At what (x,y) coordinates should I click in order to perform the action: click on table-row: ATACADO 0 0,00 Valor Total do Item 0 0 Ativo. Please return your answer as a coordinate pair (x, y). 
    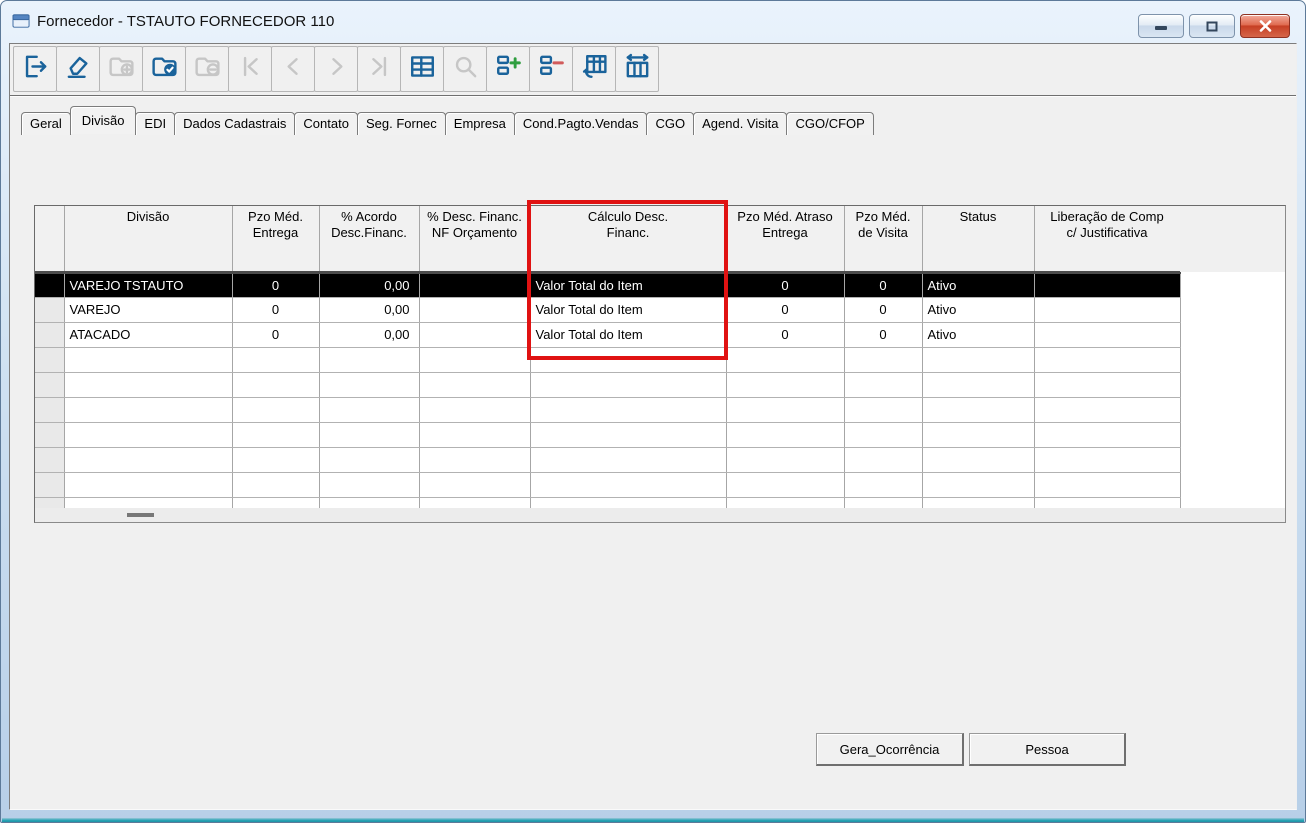
    Looking at the image, I should click on (608, 335).